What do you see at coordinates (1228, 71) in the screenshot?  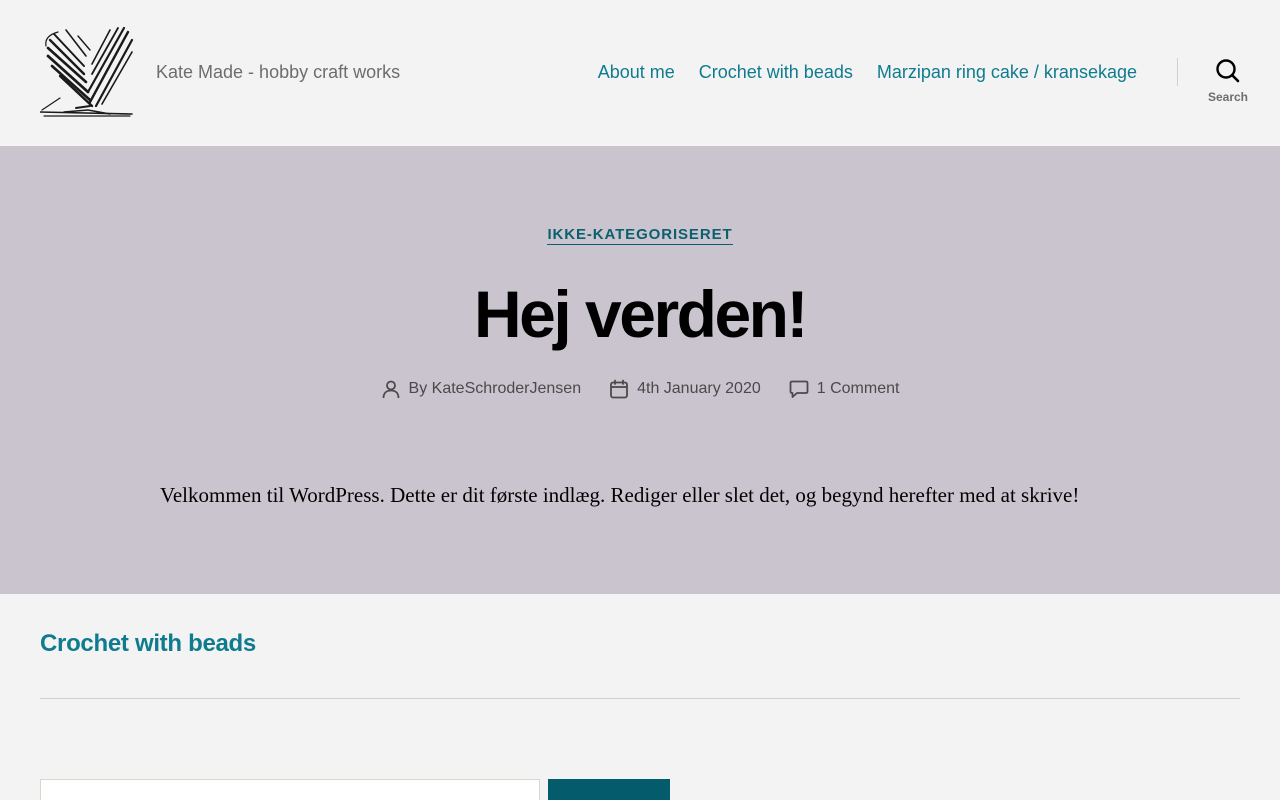 I see `search-icon` at bounding box center [1228, 71].